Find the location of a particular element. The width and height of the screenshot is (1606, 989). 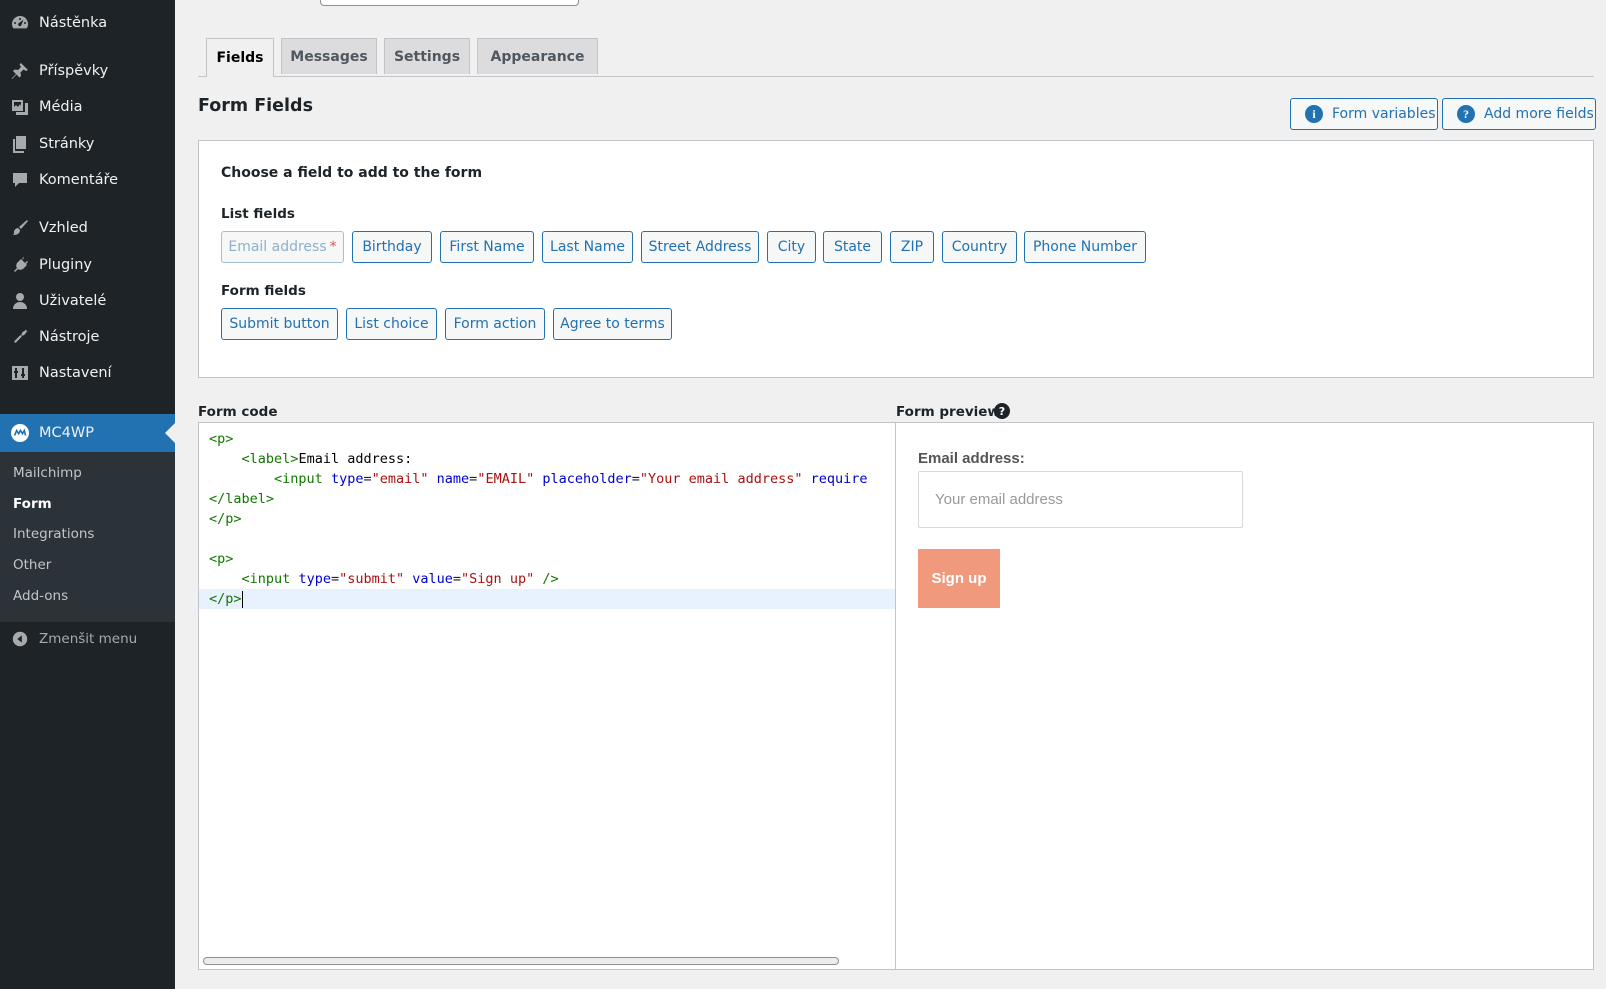

sidebar-item-mc4wp: MC4WP is located at coordinates (87, 433).